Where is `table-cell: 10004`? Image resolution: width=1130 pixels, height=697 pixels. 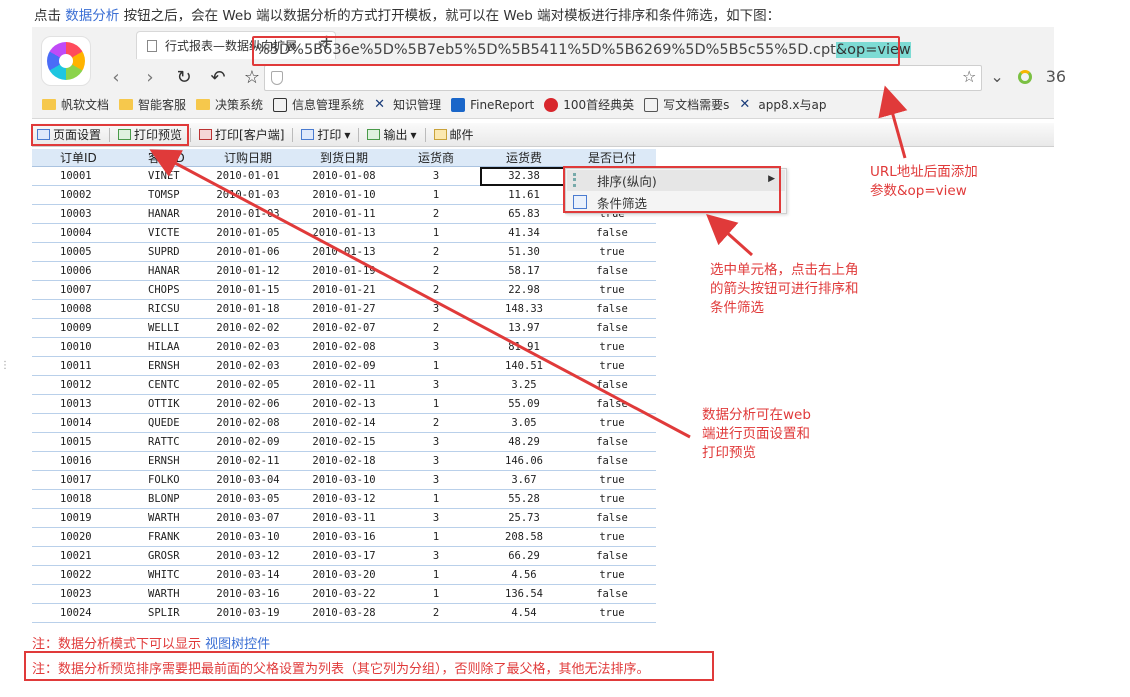
table-cell: 10004 is located at coordinates (76, 233).